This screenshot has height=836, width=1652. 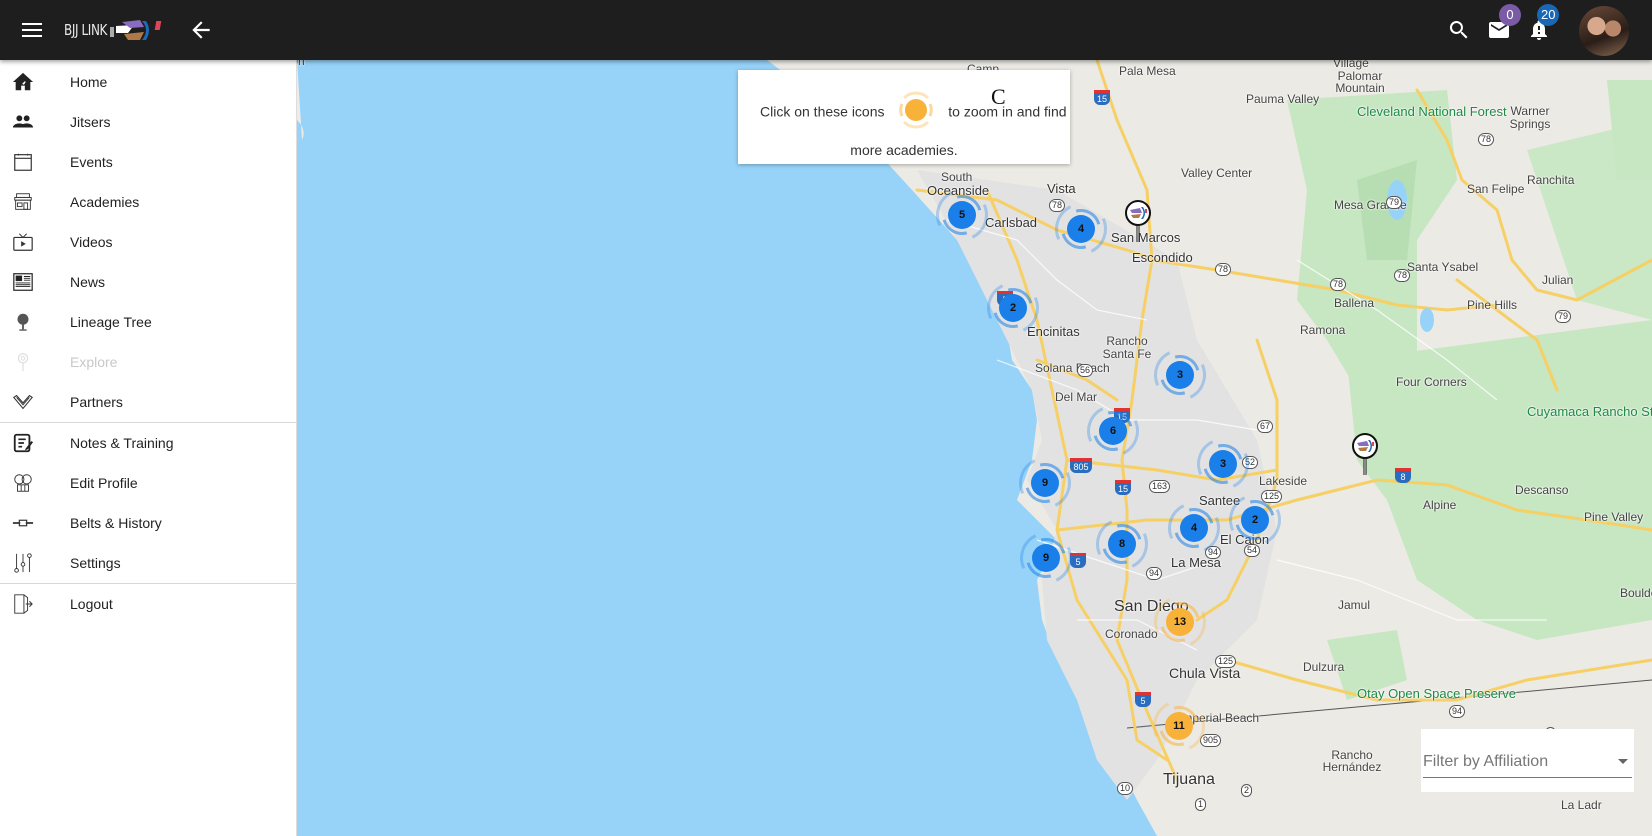 What do you see at coordinates (201, 30) in the screenshot?
I see `back-button` at bounding box center [201, 30].